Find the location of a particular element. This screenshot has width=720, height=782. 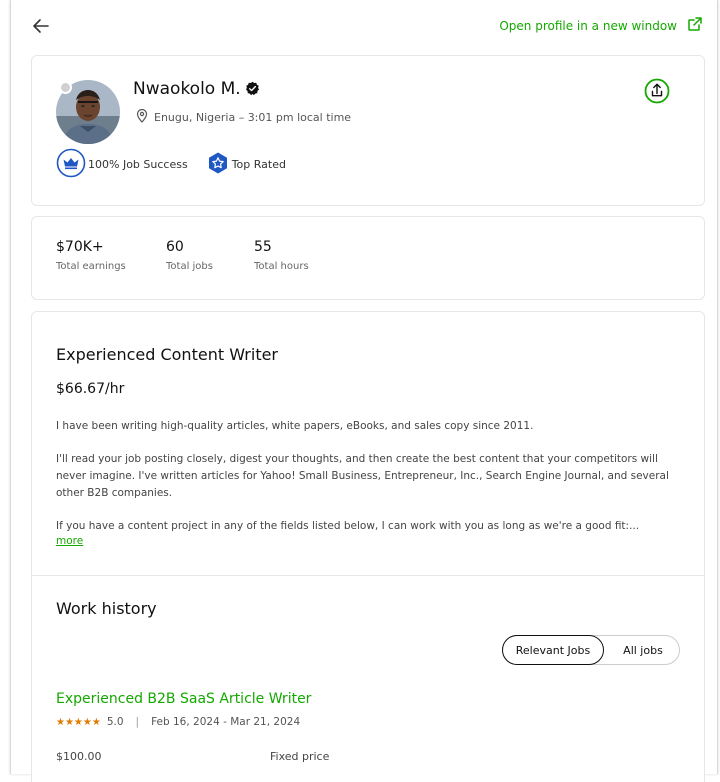

crown-icon is located at coordinates (71, 164).